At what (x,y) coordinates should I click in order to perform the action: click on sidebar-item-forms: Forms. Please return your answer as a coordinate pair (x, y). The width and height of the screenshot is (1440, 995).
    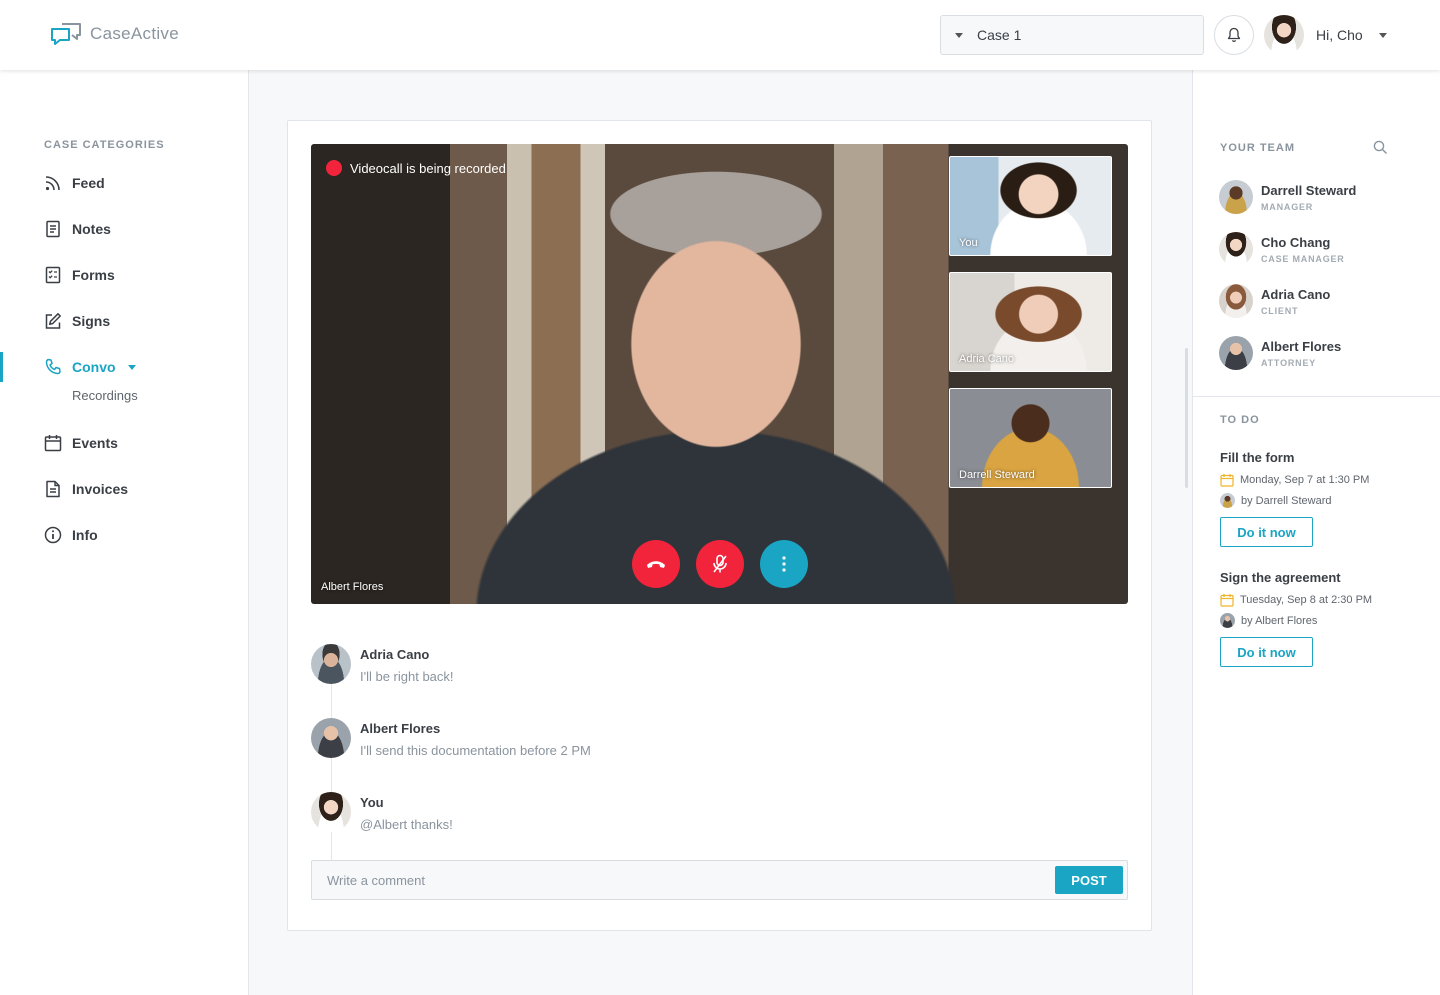
    Looking at the image, I should click on (79, 275).